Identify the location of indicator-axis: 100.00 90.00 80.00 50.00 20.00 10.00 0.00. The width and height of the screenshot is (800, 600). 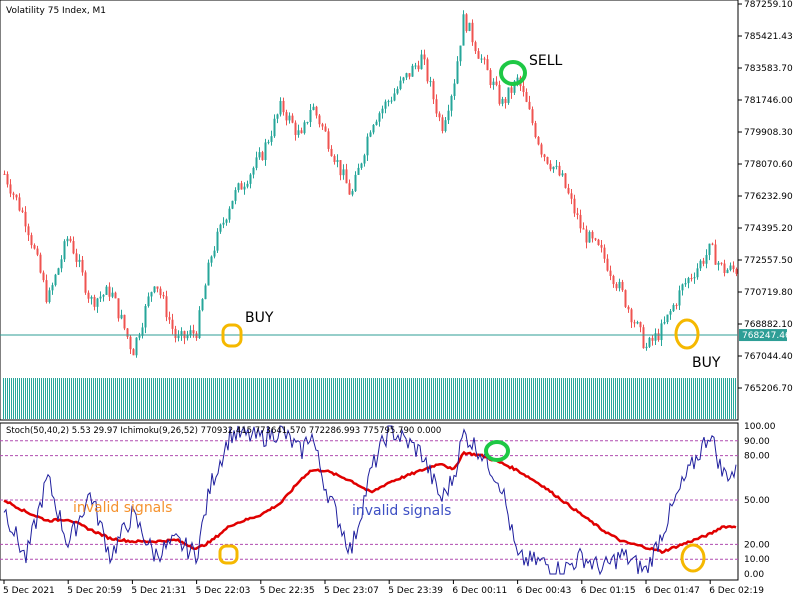
(760, 501).